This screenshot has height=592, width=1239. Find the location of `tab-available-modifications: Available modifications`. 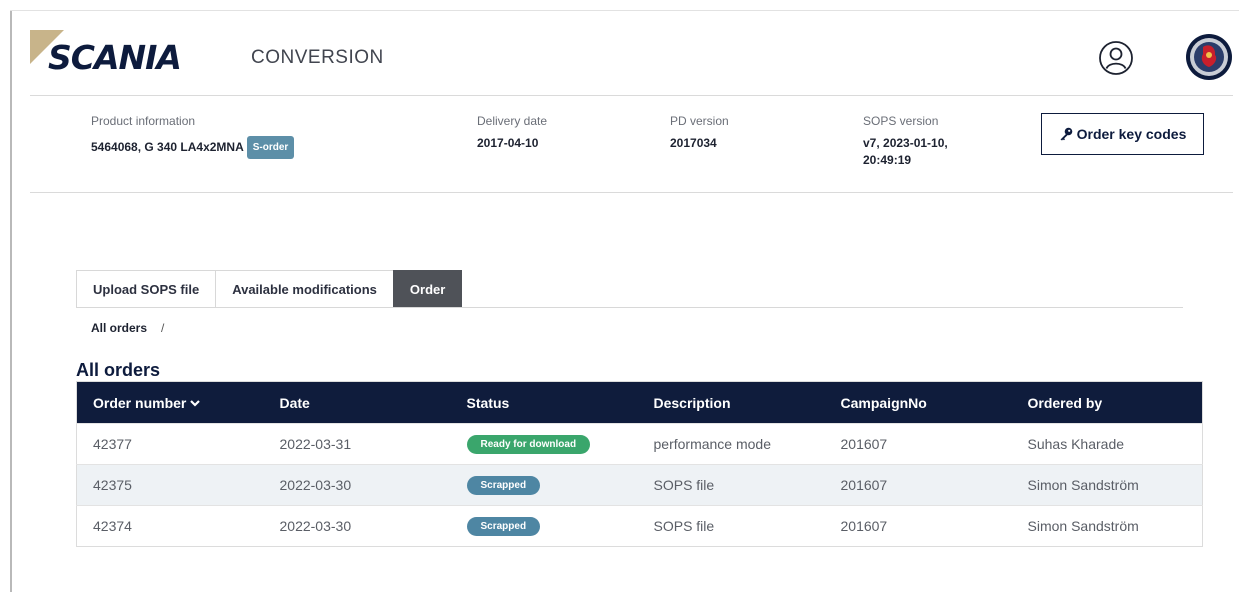

tab-available-modifications: Available modifications is located at coordinates (304, 289).